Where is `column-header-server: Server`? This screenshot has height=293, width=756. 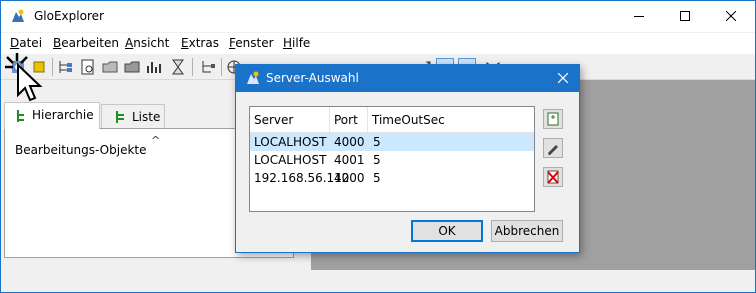 column-header-server: Server is located at coordinates (290, 120).